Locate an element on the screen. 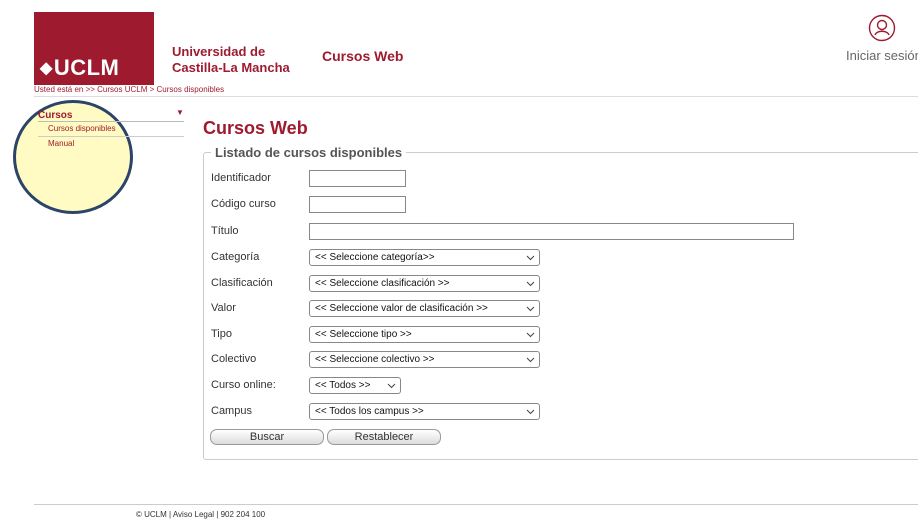 The width and height of the screenshot is (918, 519). caret-down-icon: ▼ is located at coordinates (180, 112).